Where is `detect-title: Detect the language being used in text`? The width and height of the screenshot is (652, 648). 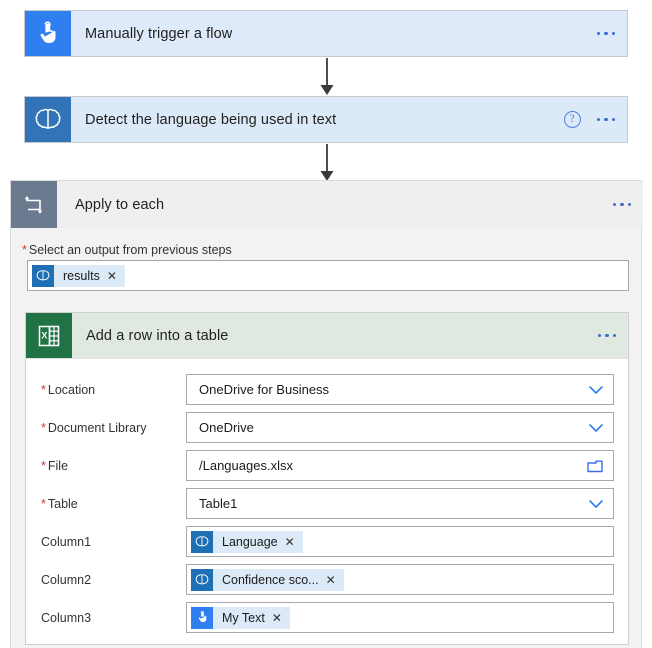 detect-title: Detect the language being used in text is located at coordinates (211, 119).